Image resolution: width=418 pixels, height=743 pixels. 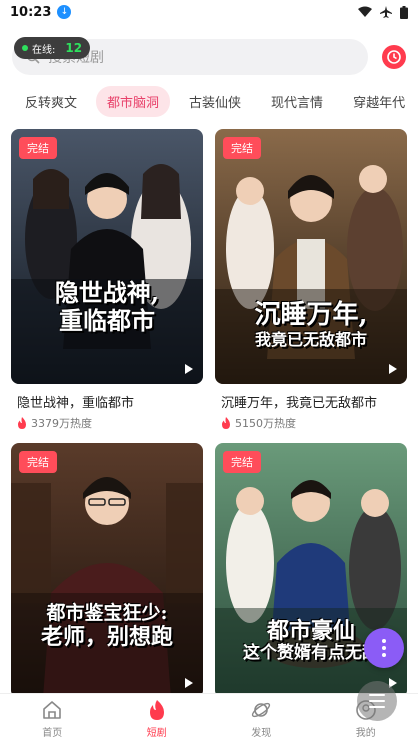 I want to click on nav-label: 短剧, so click(x=156, y=733).